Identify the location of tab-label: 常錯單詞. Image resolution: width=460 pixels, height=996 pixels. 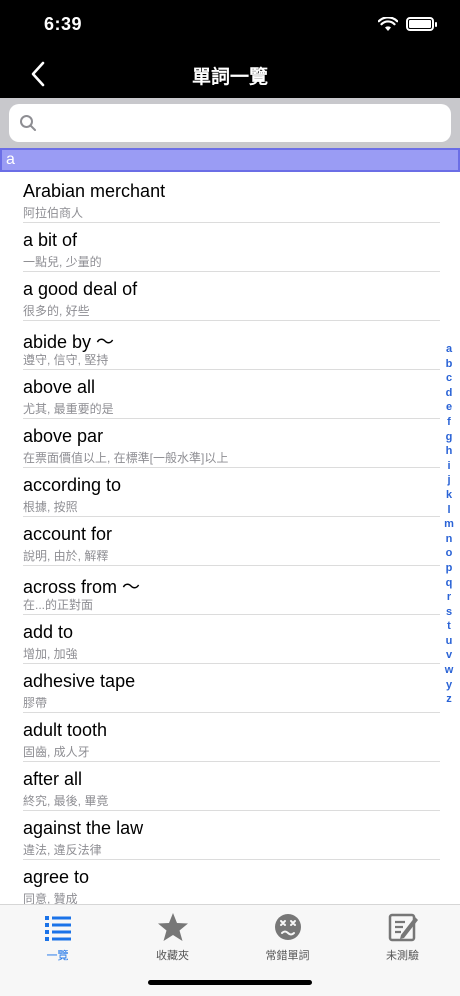
(287, 956).